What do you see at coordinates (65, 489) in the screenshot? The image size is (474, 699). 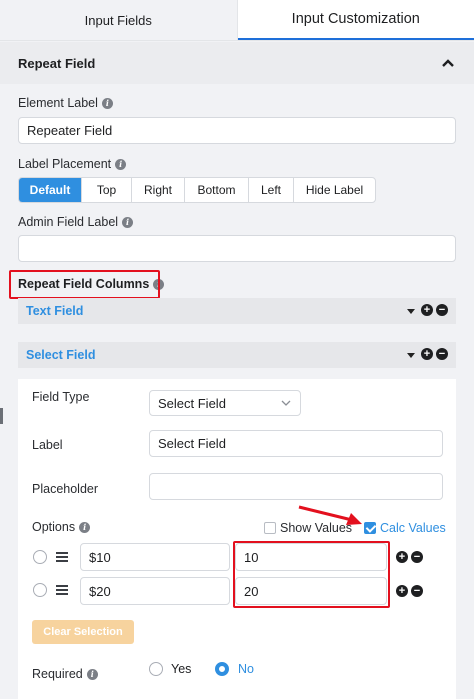 I see `placeholder-label: Placeholder` at bounding box center [65, 489].